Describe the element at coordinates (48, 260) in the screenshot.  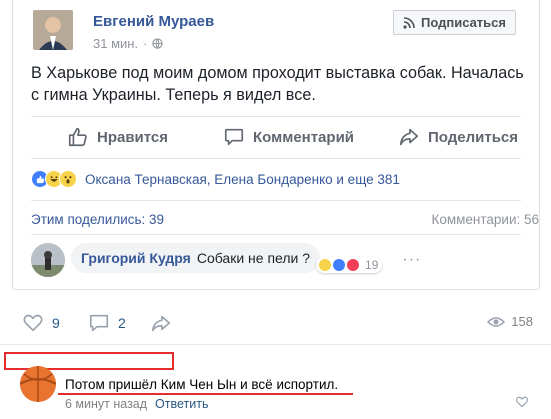
I see `commenter-avatar` at that location.